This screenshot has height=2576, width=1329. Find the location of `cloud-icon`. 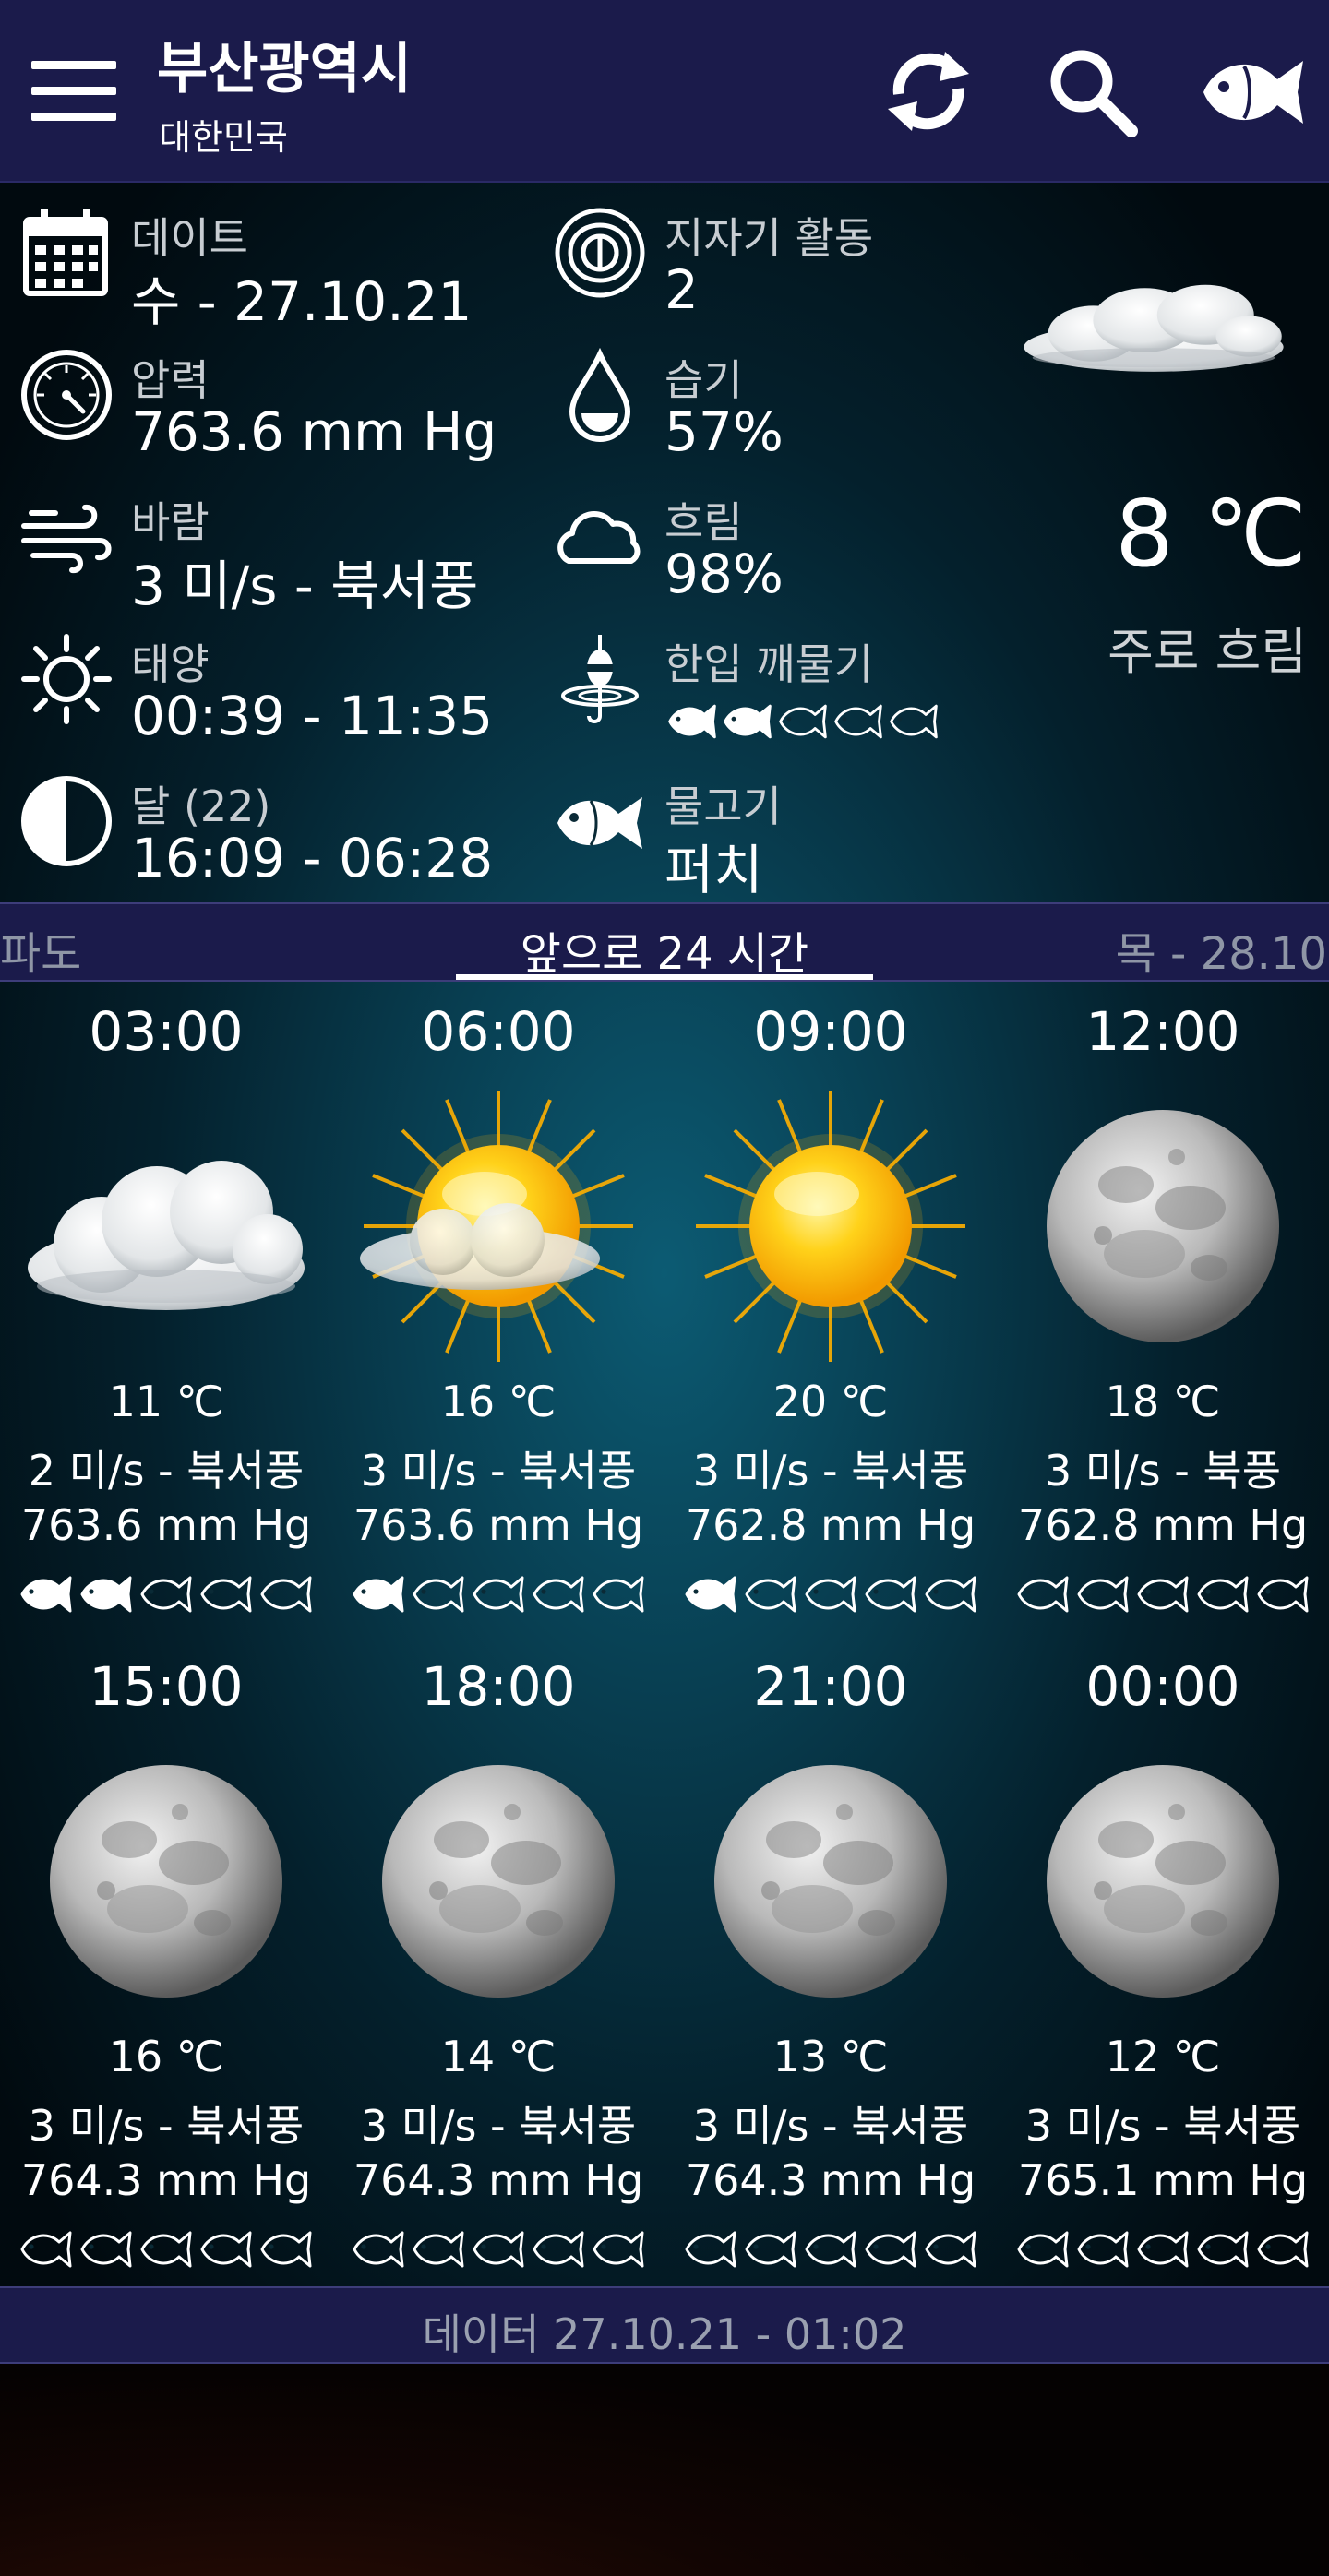

cloud-icon is located at coordinates (600, 537).